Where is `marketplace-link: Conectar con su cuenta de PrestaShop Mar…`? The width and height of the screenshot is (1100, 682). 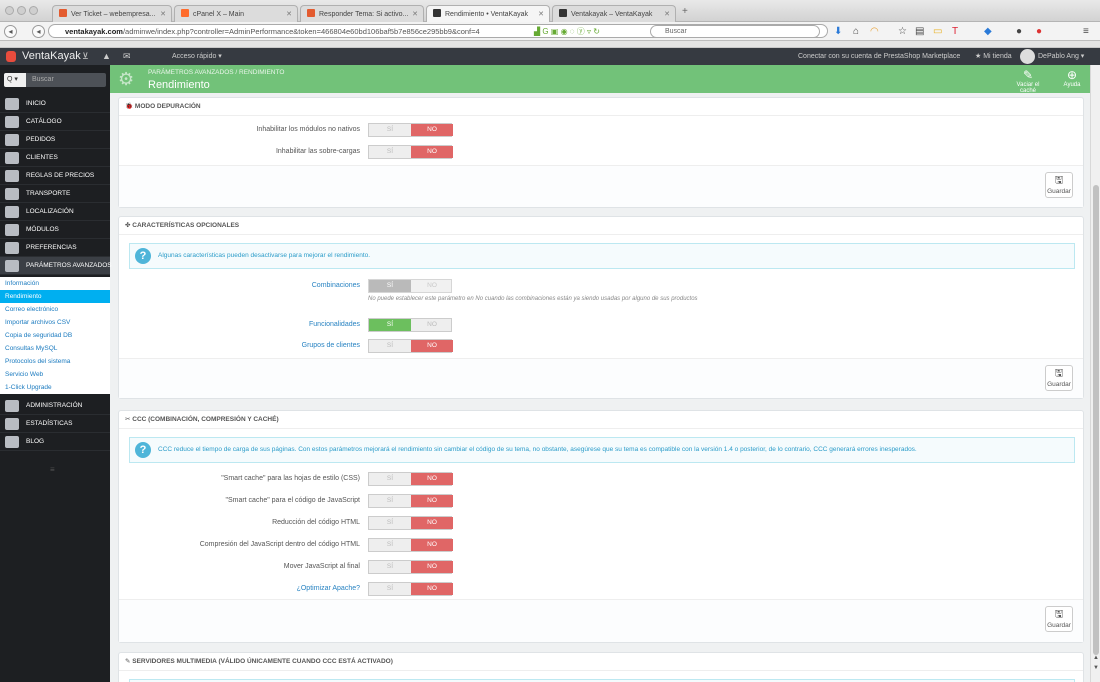
marketplace-link: Conectar con su cuenta de PrestaShop Mar… is located at coordinates (879, 56).